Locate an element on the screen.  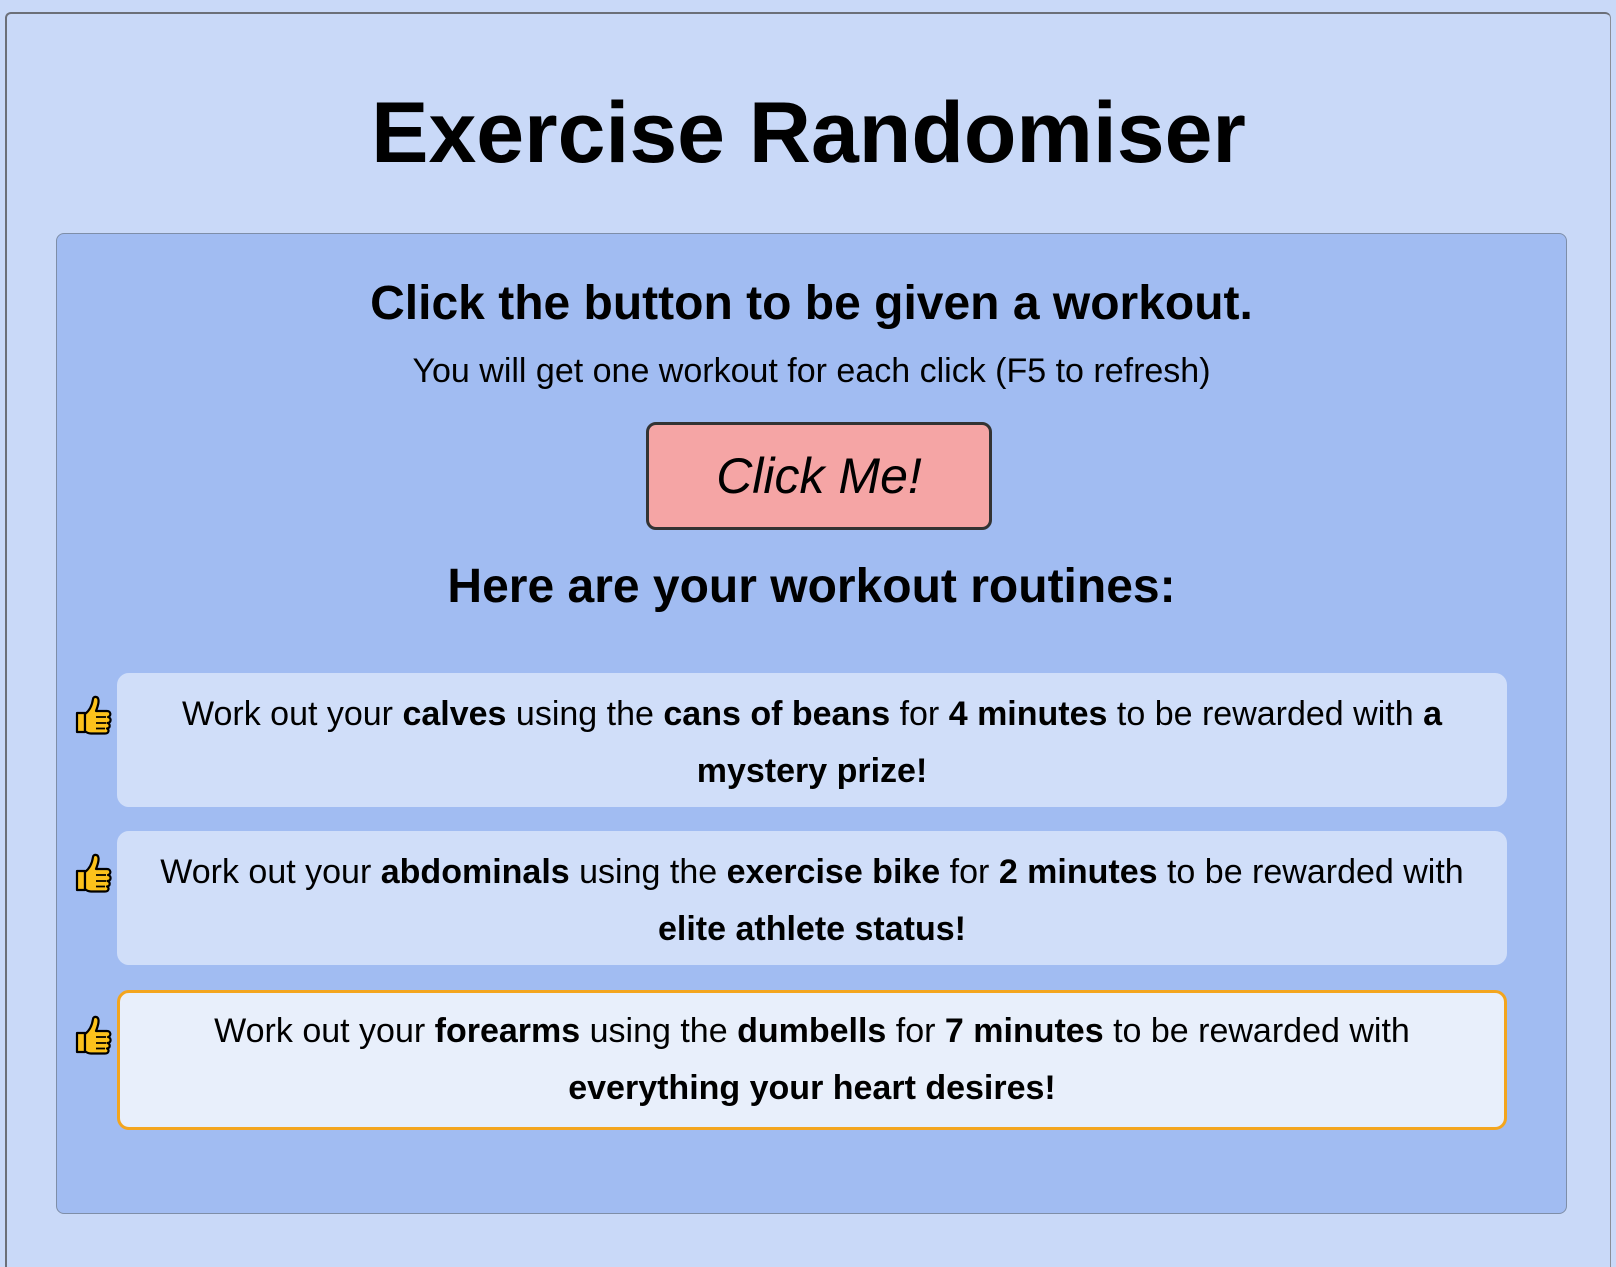
routine-duration: 2 minutes is located at coordinates (1078, 872).